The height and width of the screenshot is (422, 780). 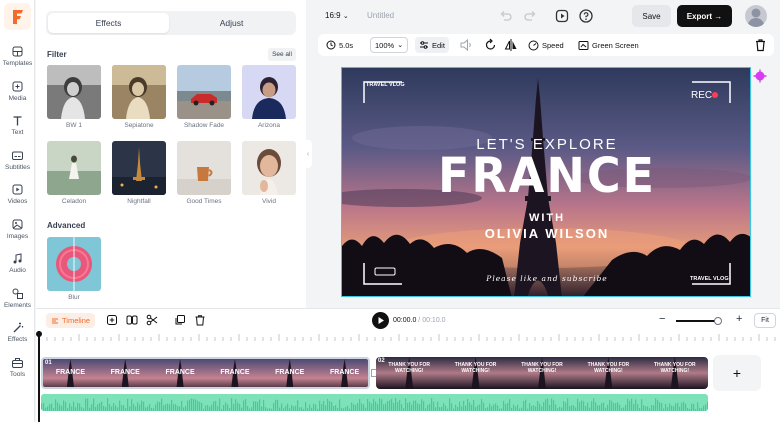 What do you see at coordinates (511, 45) in the screenshot?
I see `flip-icon` at bounding box center [511, 45].